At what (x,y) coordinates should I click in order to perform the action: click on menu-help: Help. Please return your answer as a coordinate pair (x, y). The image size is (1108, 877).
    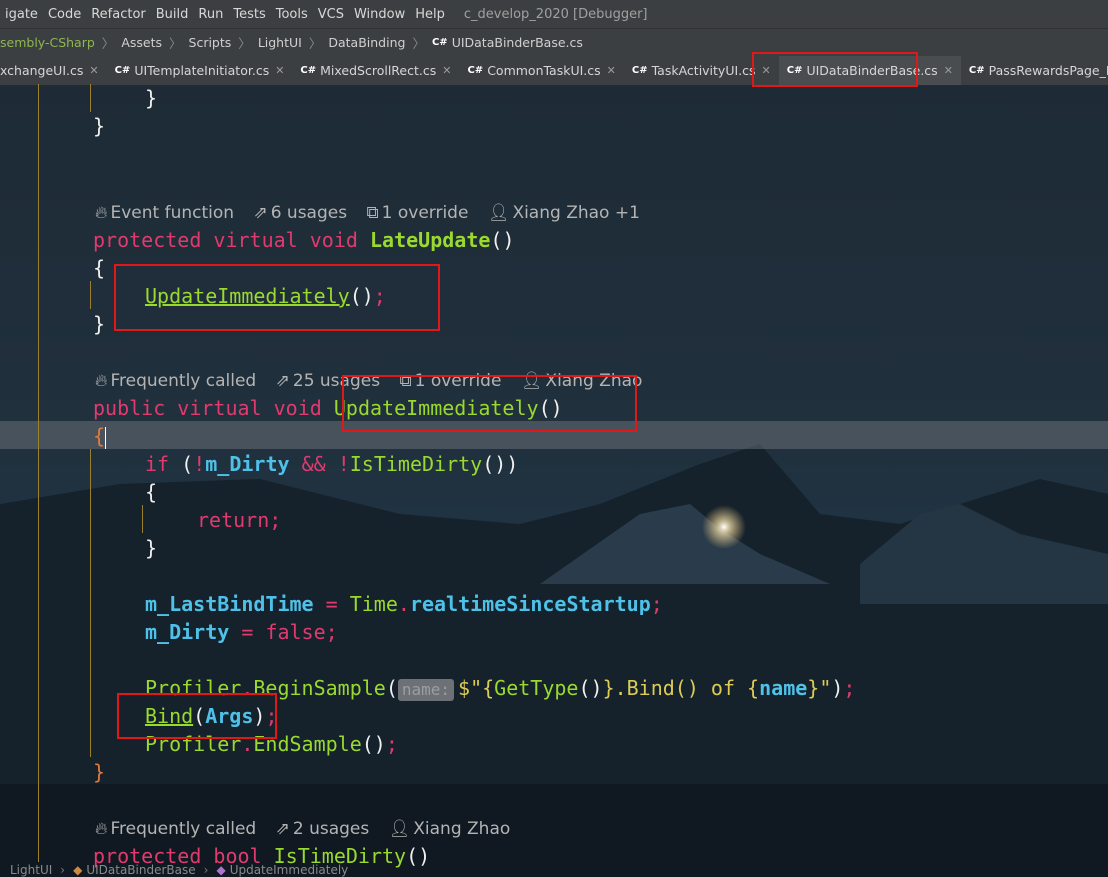
    Looking at the image, I should click on (430, 14).